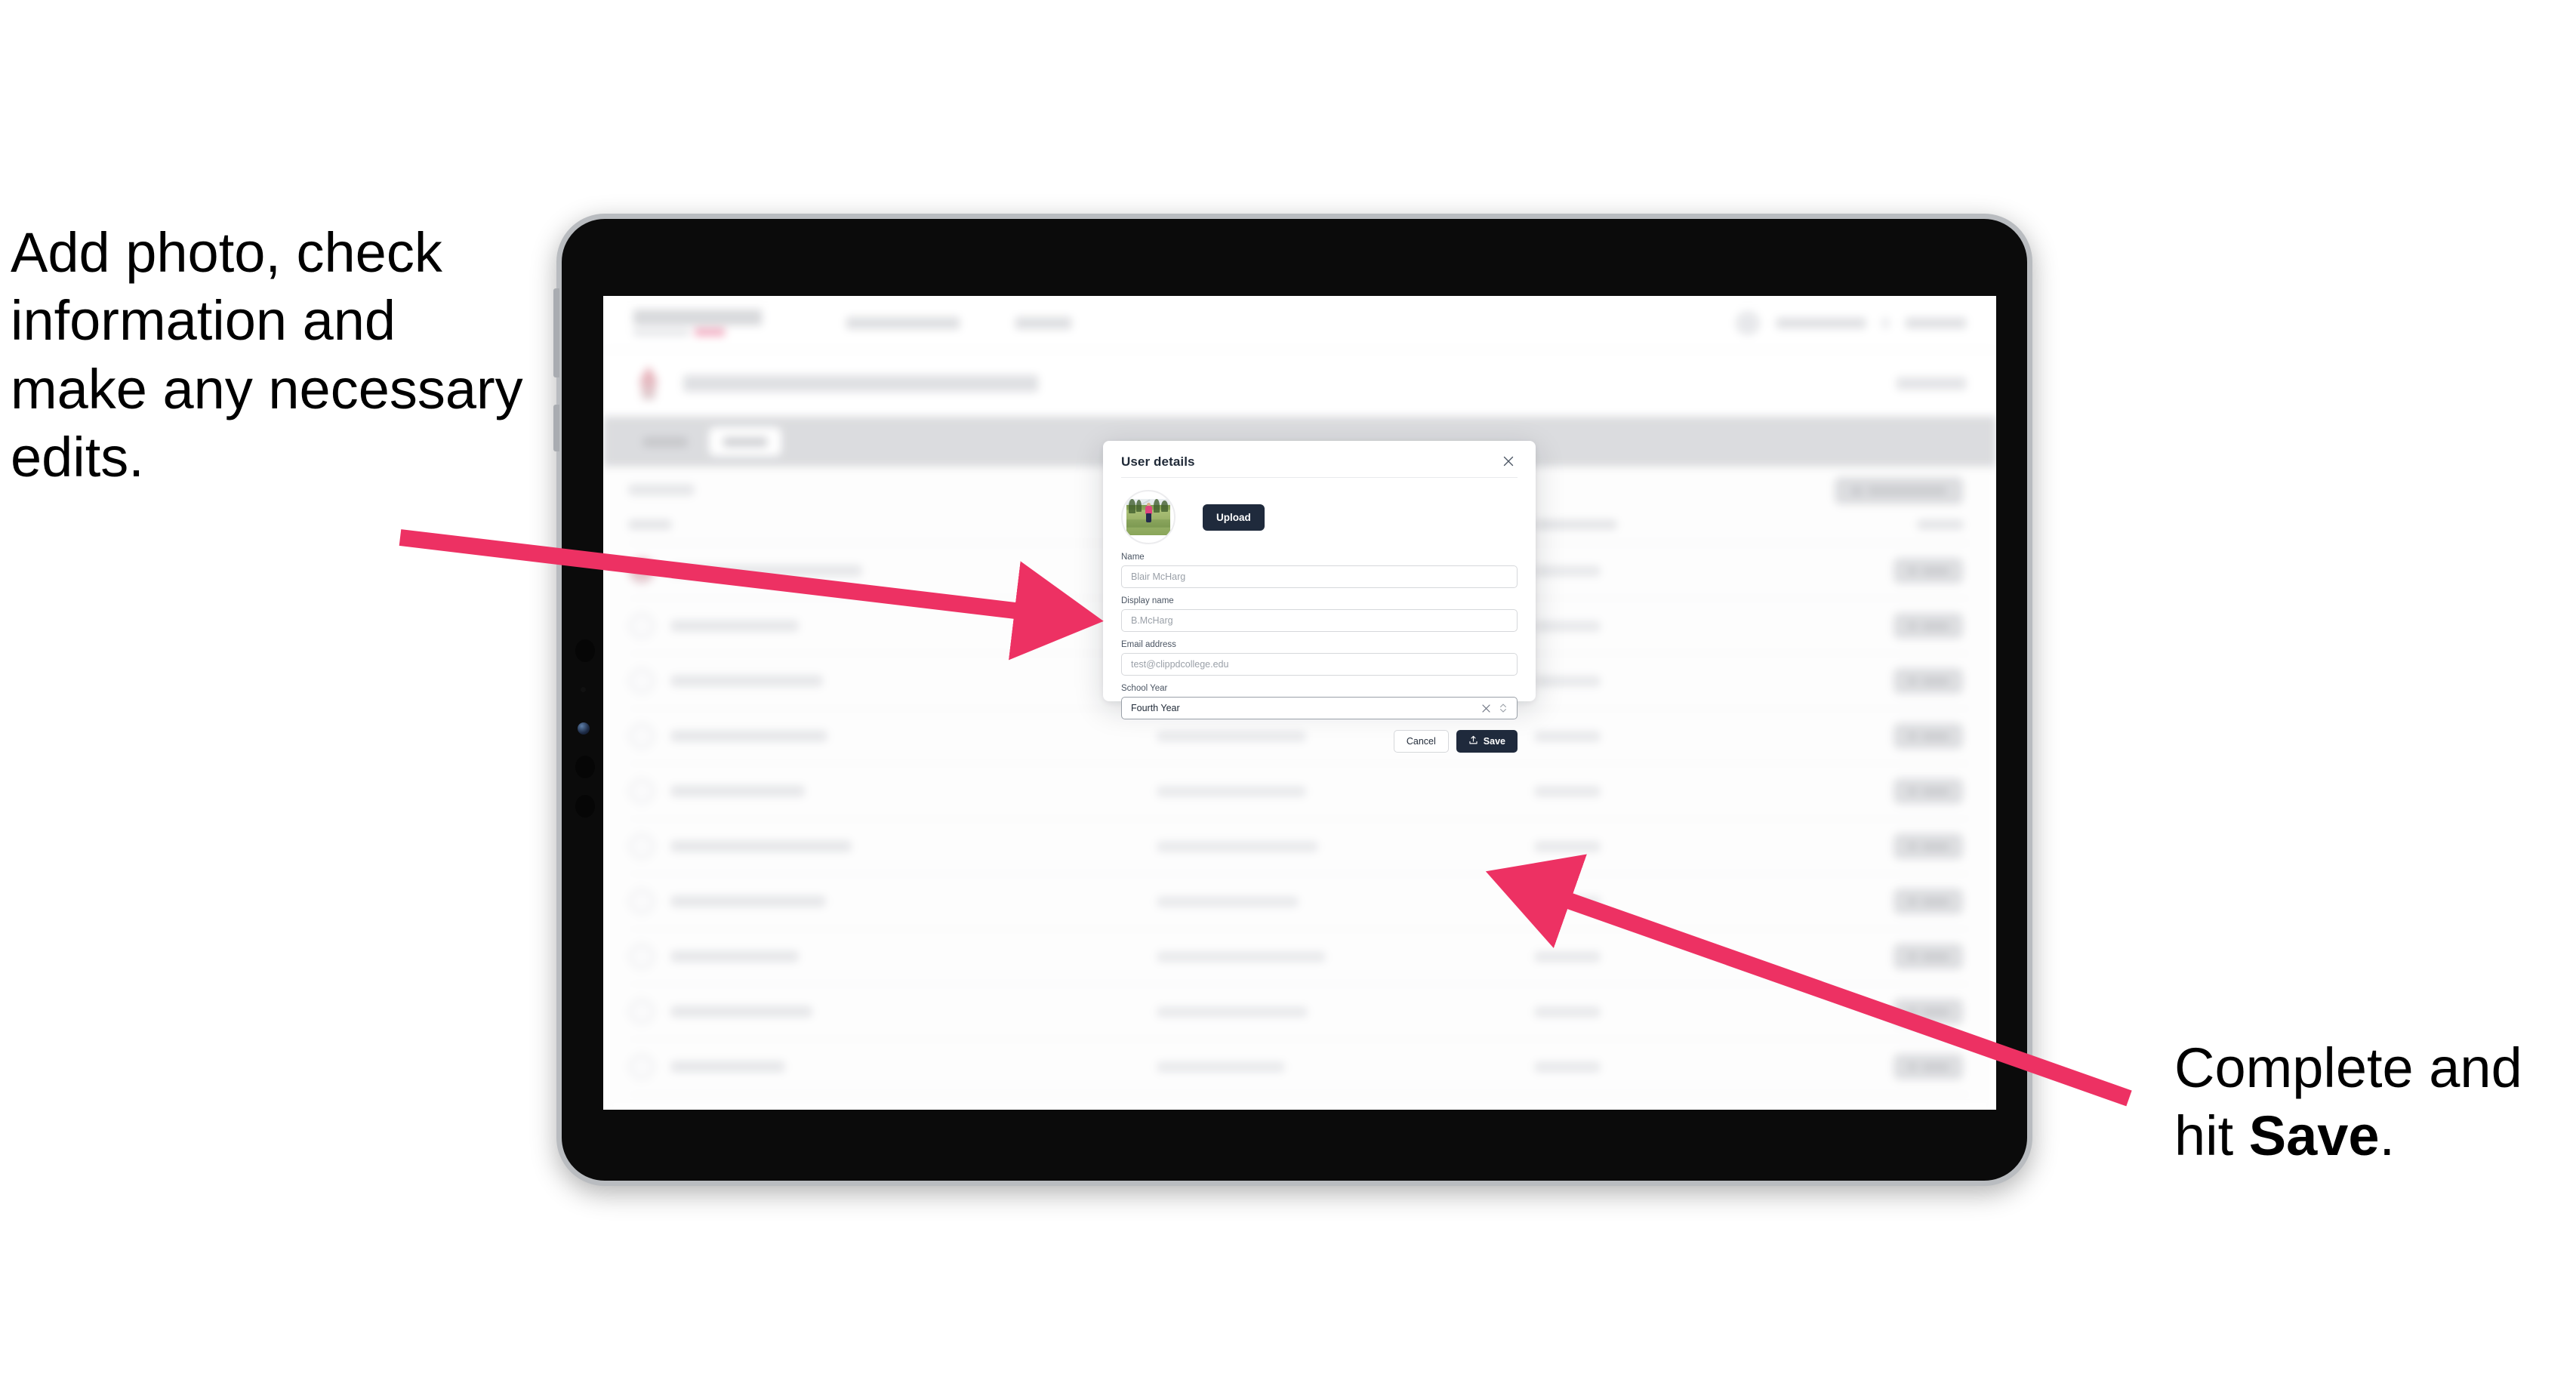 Image resolution: width=2576 pixels, height=1386 pixels. I want to click on school-year-value: Fourth Year, so click(1155, 708).